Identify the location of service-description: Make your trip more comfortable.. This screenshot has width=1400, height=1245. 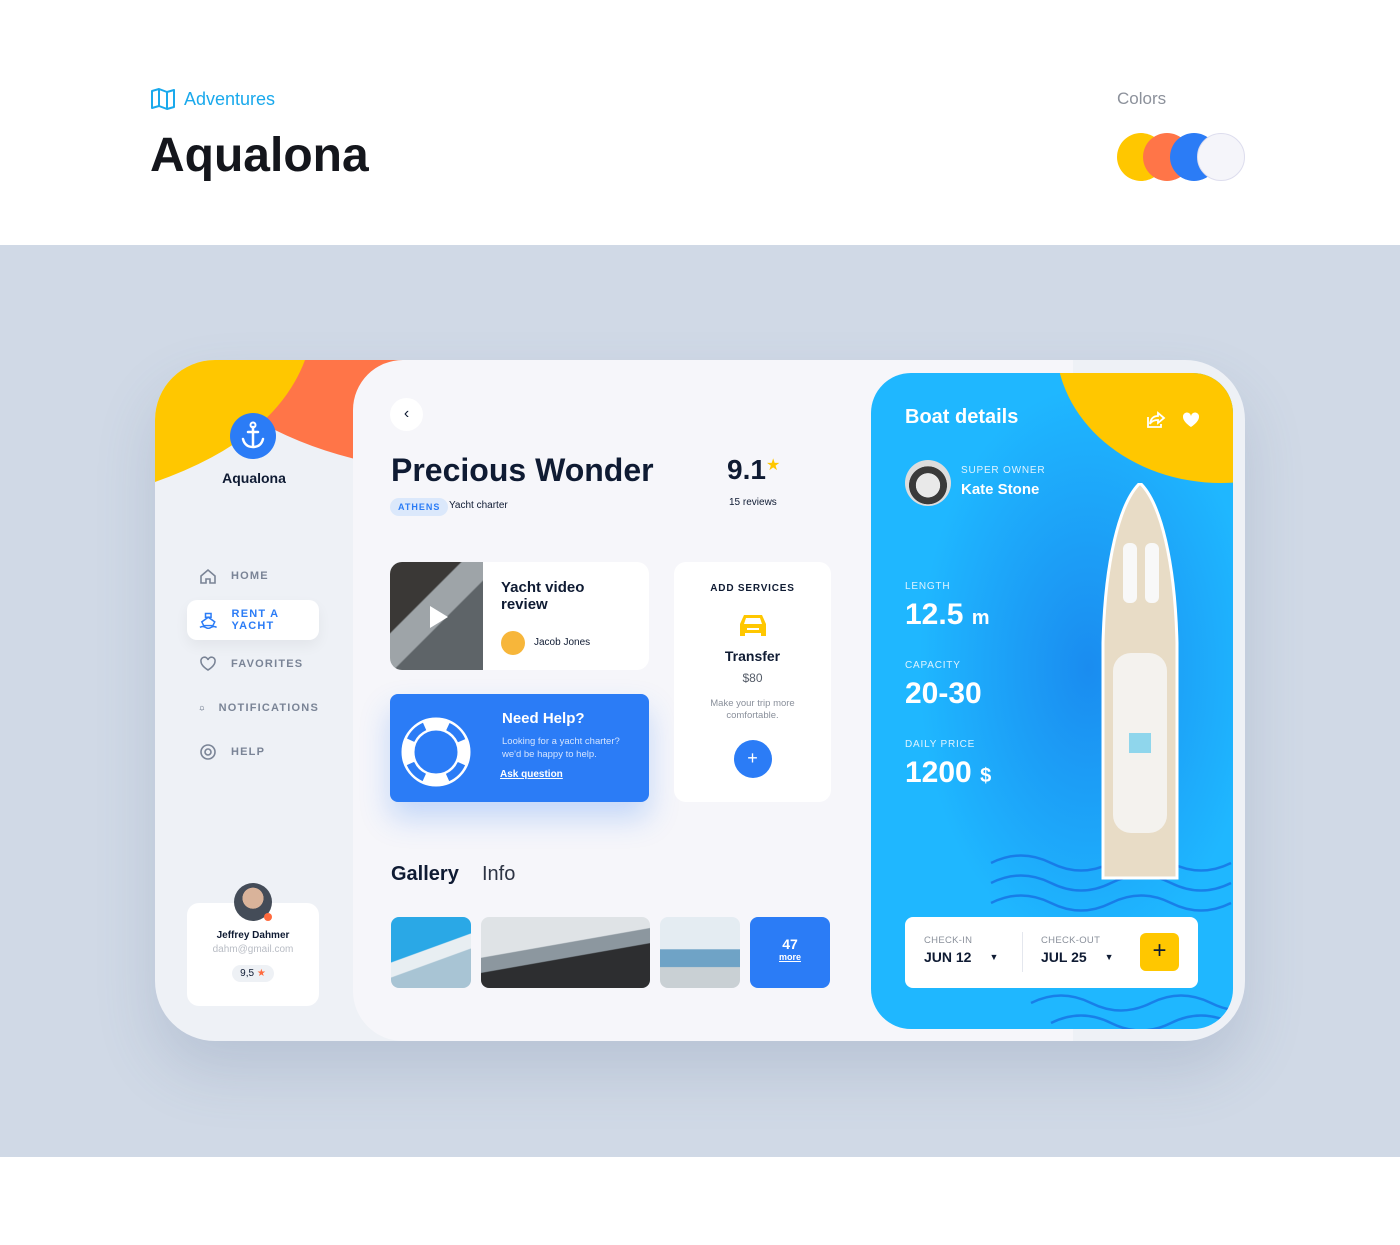
(752, 710).